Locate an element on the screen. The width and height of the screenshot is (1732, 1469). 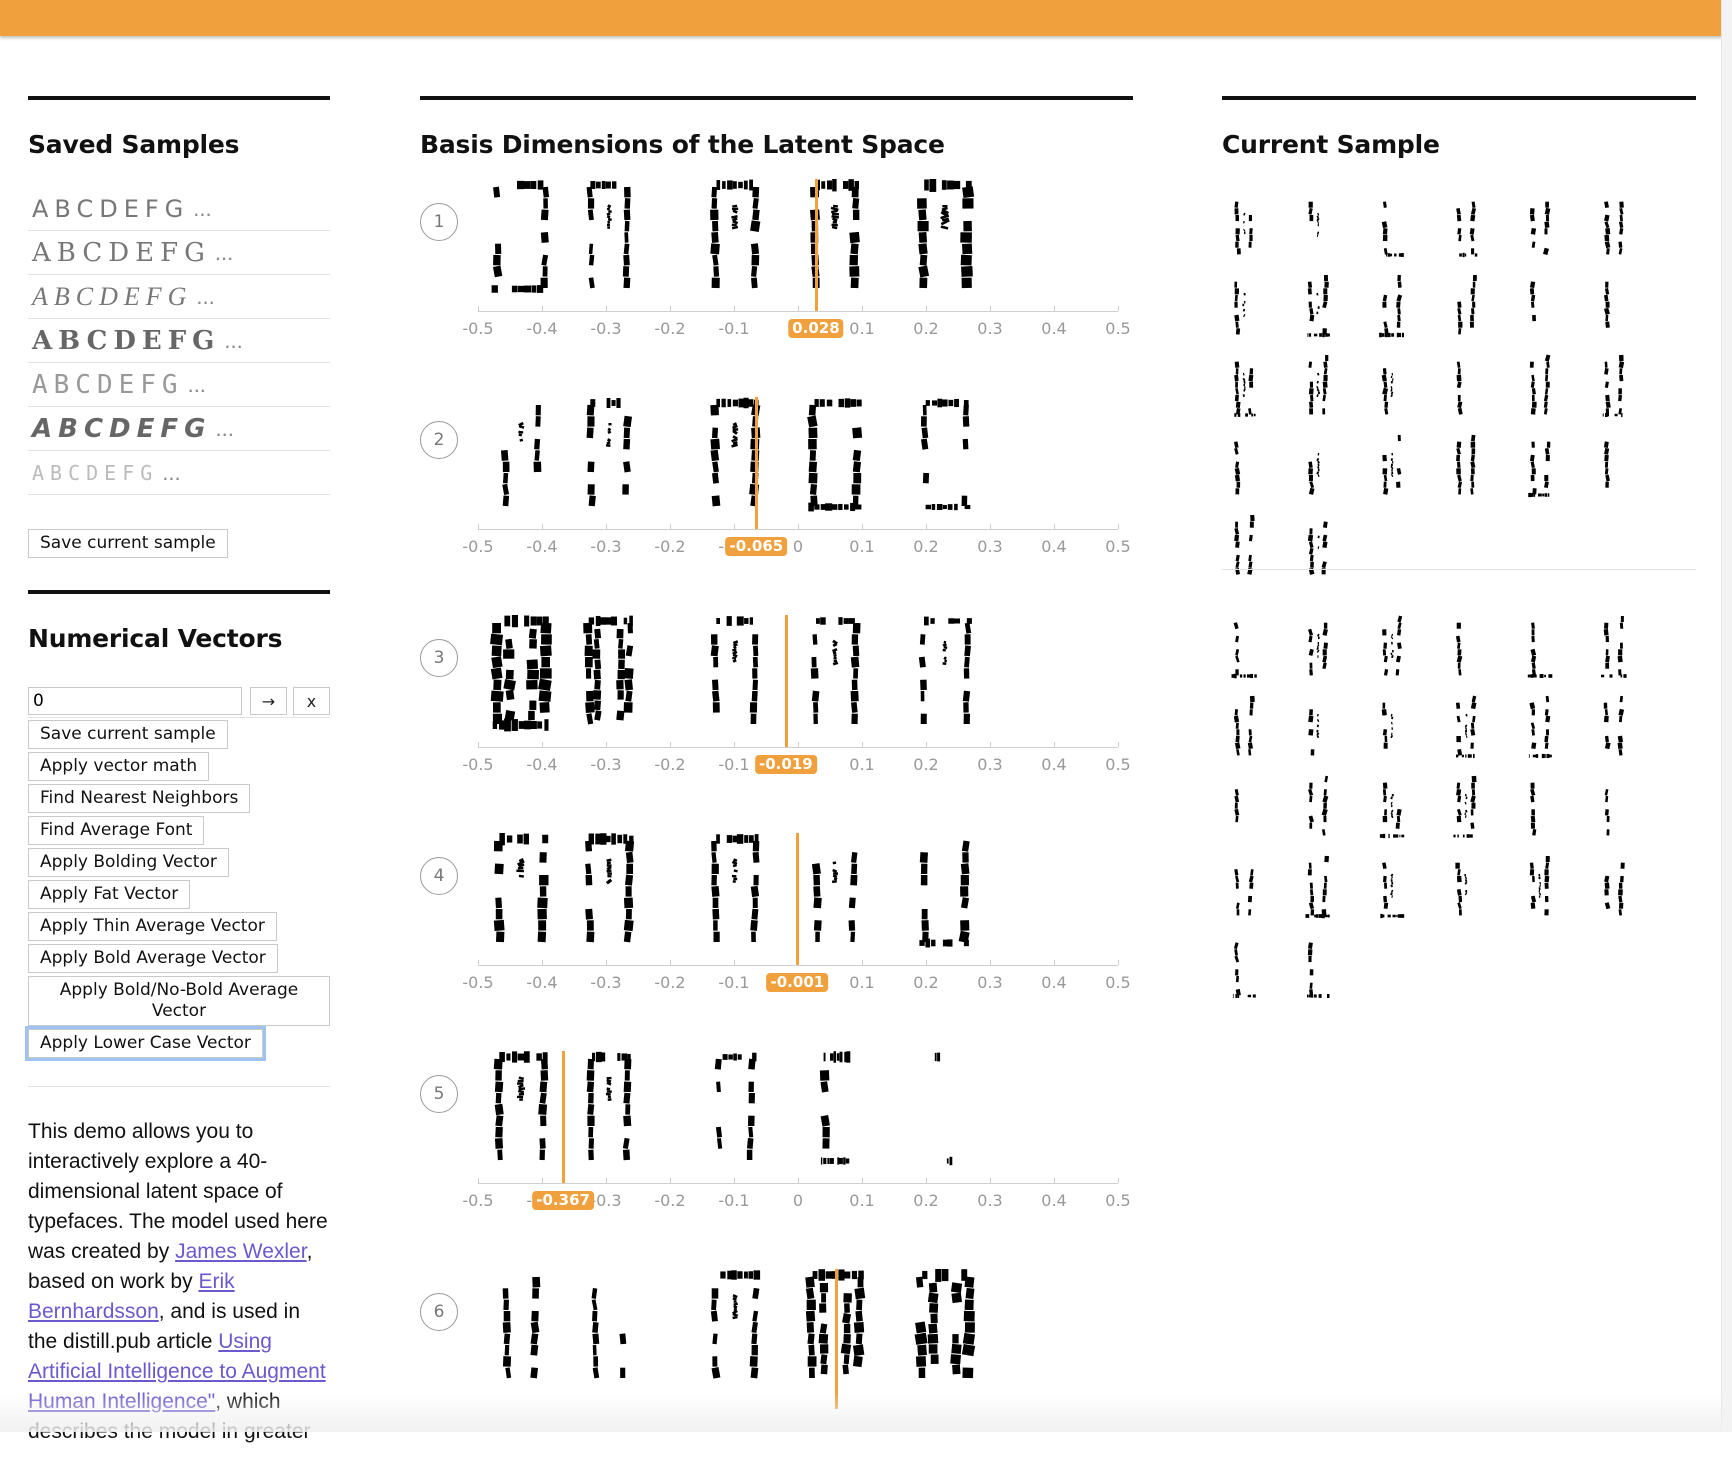
sample-letter-f is located at coordinates (1614, 648).